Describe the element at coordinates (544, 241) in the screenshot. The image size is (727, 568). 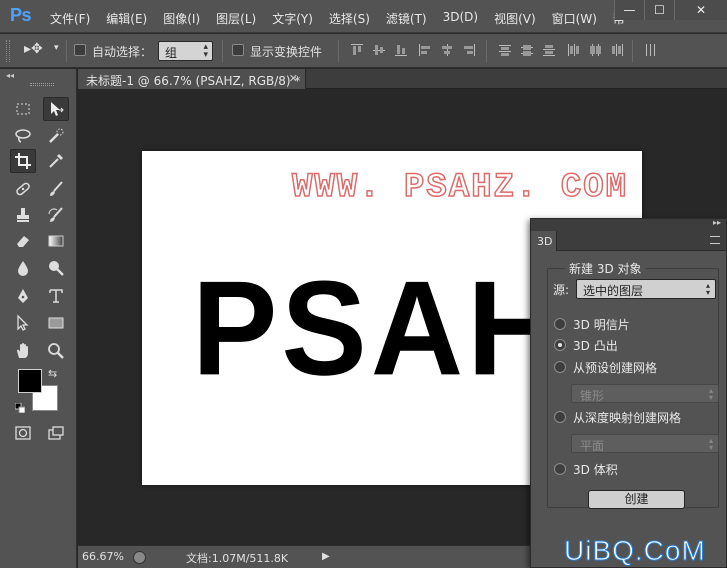
I see `tab-3d: 3D` at that location.